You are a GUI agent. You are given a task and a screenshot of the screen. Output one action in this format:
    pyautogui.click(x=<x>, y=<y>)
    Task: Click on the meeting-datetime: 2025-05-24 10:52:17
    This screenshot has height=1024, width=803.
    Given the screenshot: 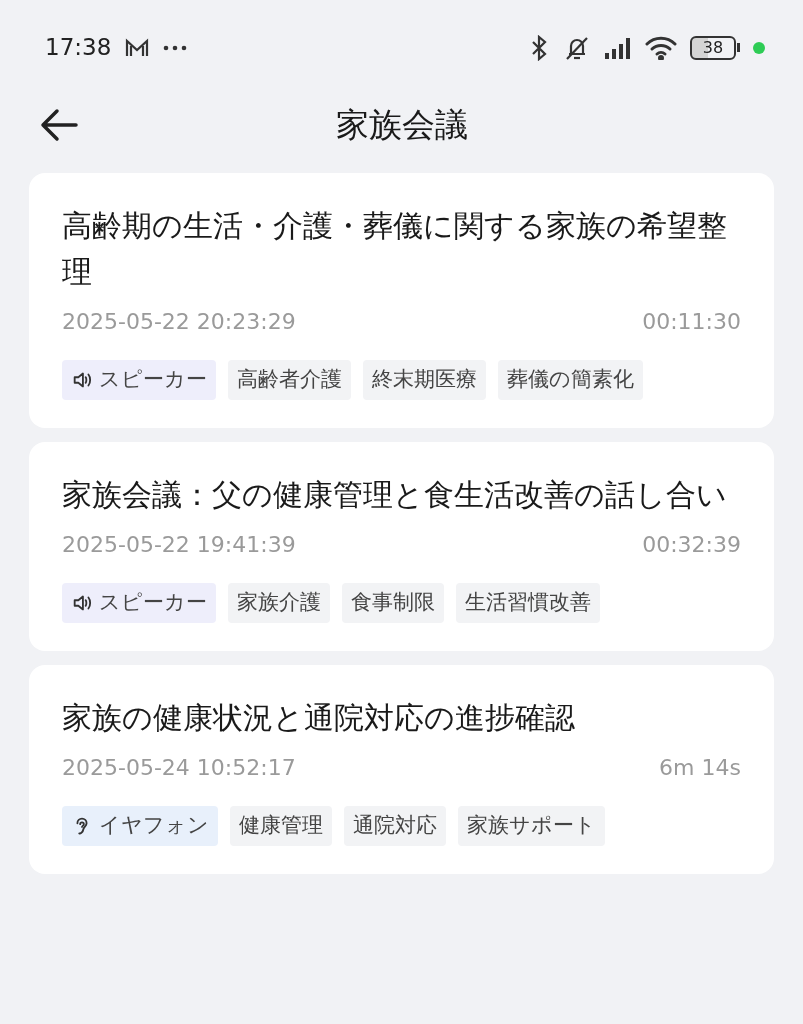 What is the action you would take?
    pyautogui.click(x=179, y=768)
    